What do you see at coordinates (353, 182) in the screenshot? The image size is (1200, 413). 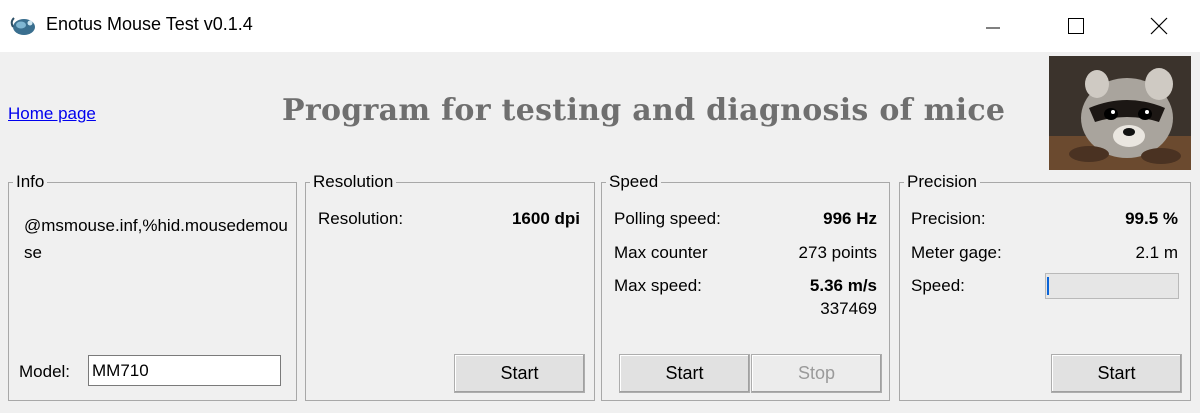 I see `resolution-legend: Resolution` at bounding box center [353, 182].